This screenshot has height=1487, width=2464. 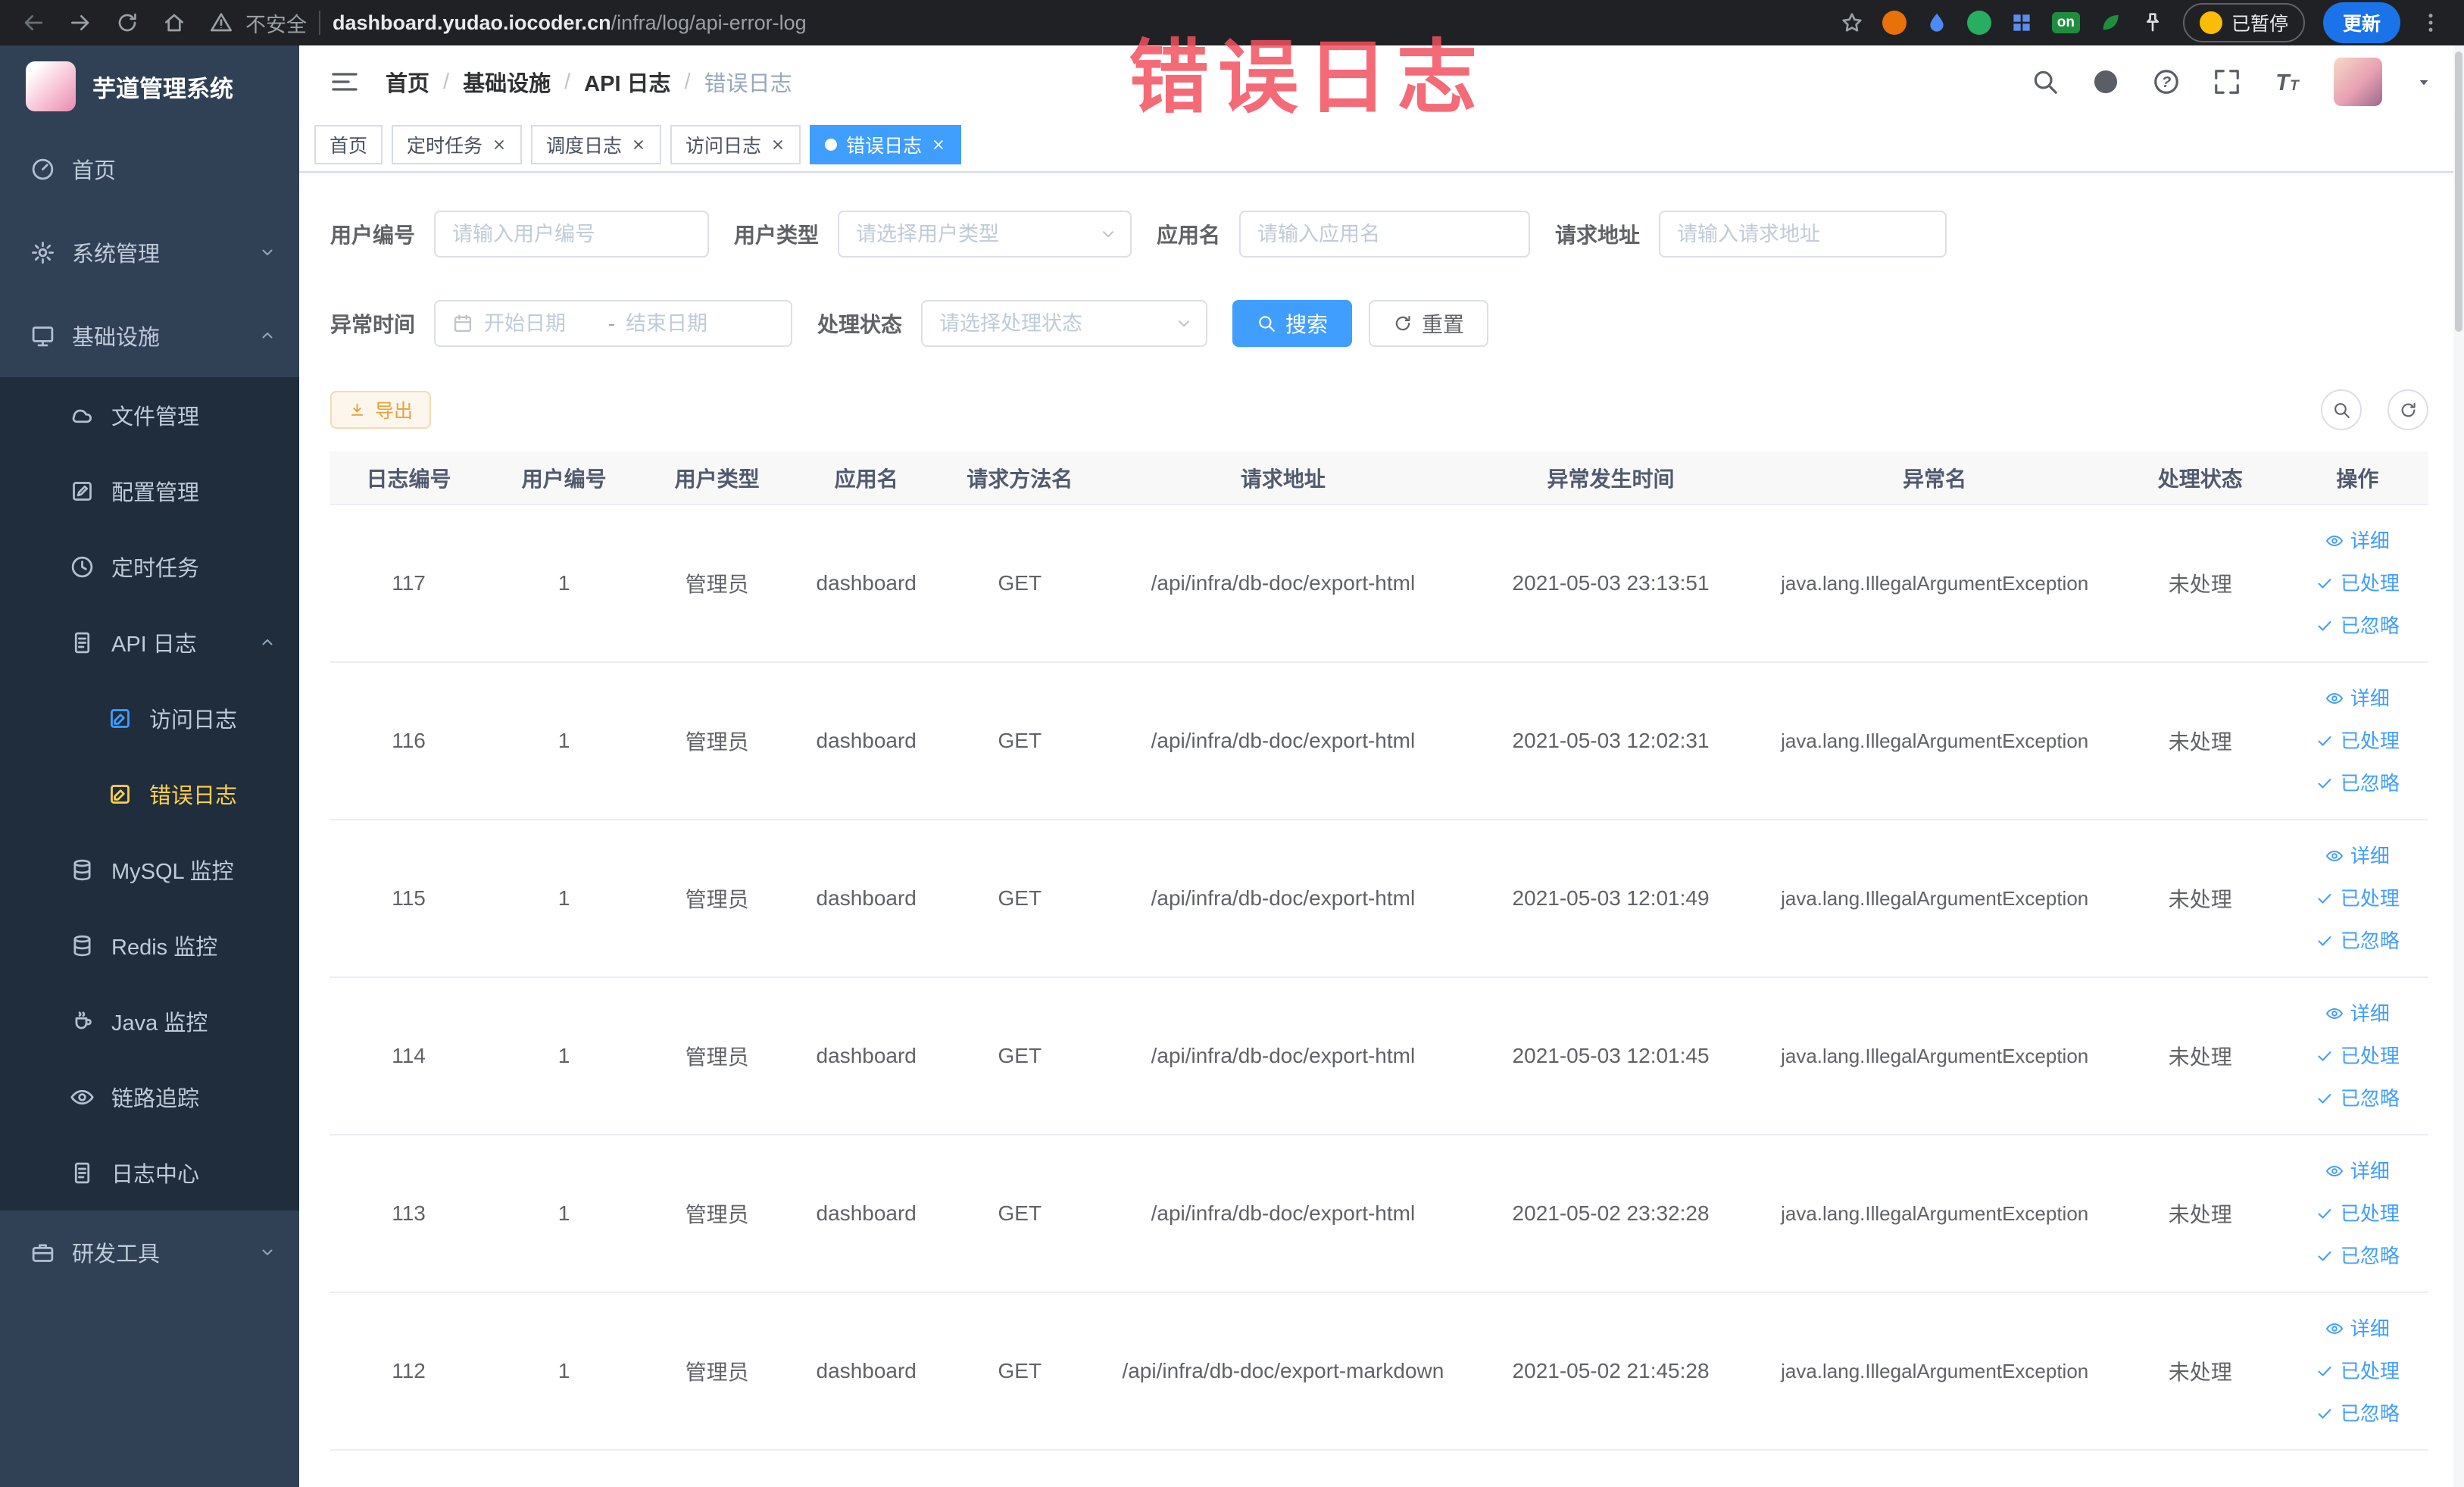 I want to click on browser-menu-icon, so click(x=2431, y=23).